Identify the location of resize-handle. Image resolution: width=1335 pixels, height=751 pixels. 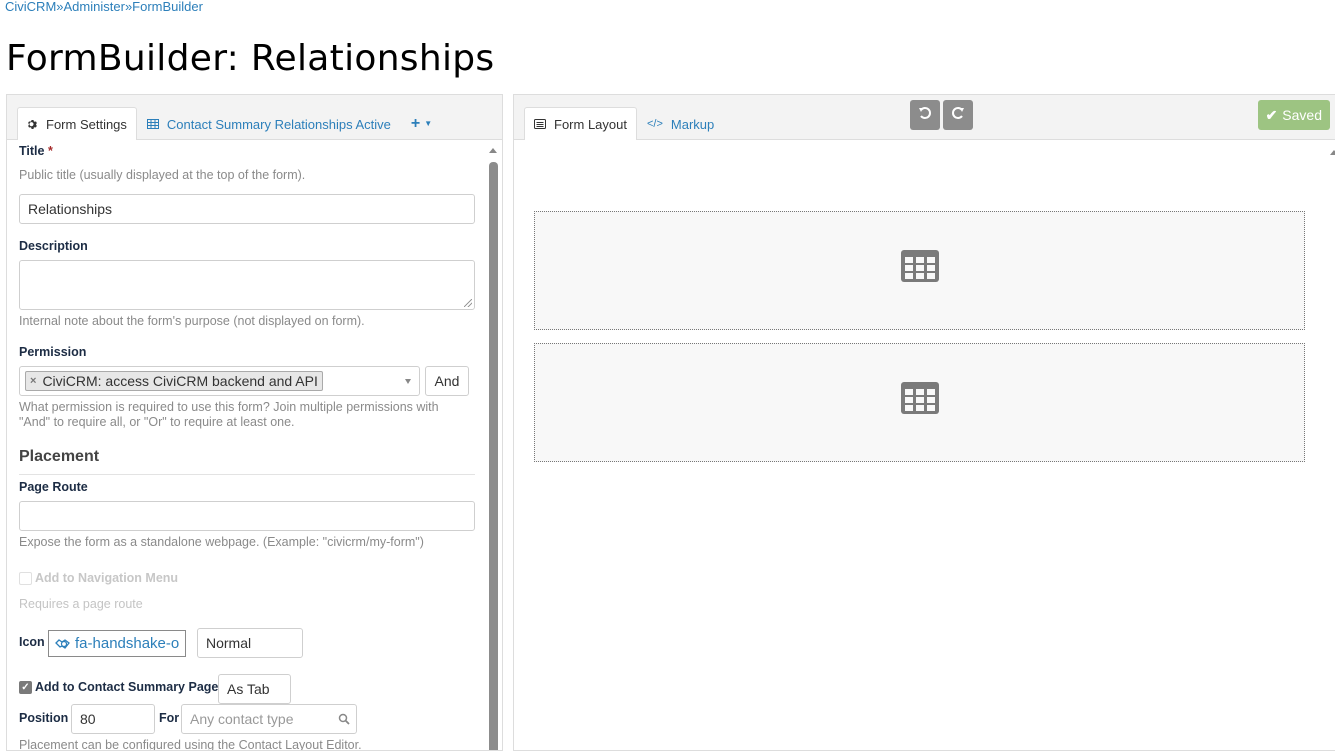
(468, 303).